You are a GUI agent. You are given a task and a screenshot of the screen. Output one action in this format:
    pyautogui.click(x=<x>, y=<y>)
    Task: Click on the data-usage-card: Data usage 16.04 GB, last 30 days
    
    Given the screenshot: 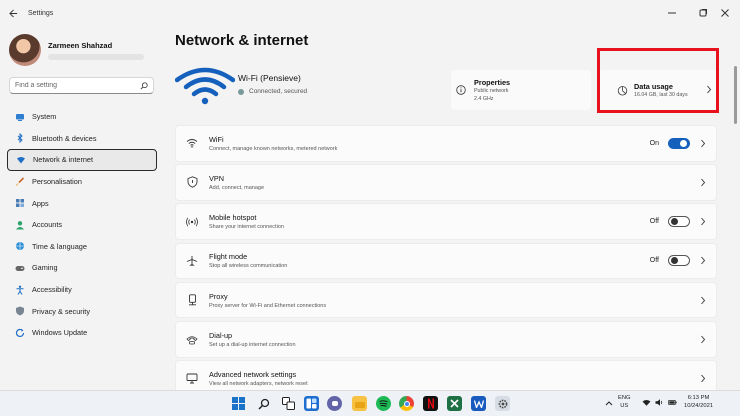 What is the action you would take?
    pyautogui.click(x=658, y=90)
    